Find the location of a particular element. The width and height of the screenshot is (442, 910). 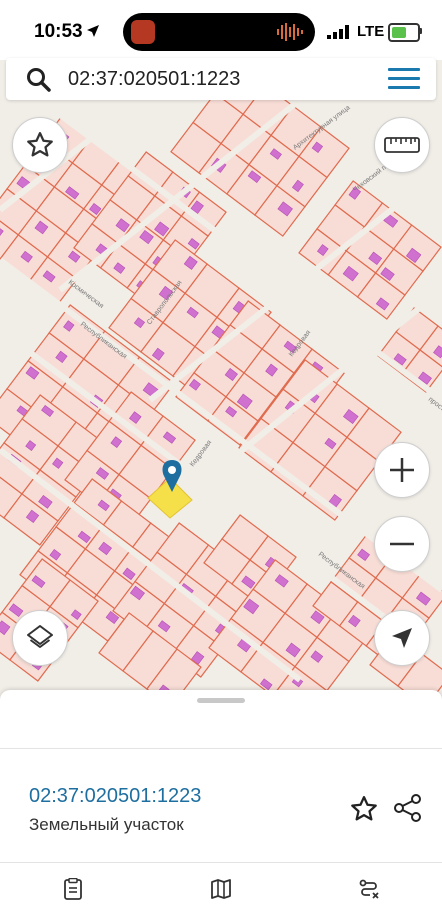

battery-icon is located at coordinates (404, 32).